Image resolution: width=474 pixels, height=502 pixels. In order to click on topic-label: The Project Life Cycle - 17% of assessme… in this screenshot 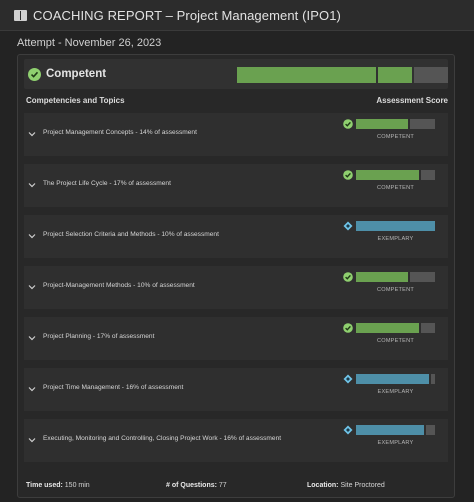, I will do `click(107, 183)`.